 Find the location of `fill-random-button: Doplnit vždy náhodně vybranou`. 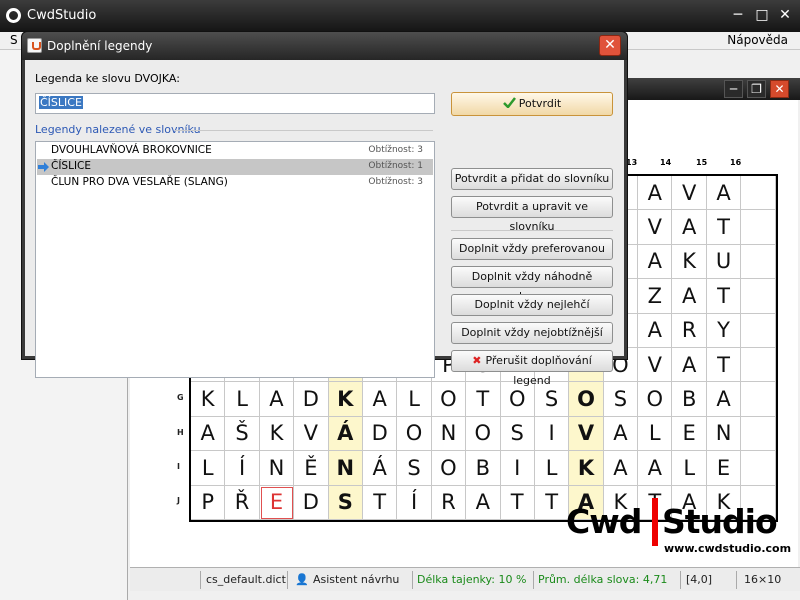

fill-random-button: Doplnit vždy náhodně vybranou is located at coordinates (532, 284).